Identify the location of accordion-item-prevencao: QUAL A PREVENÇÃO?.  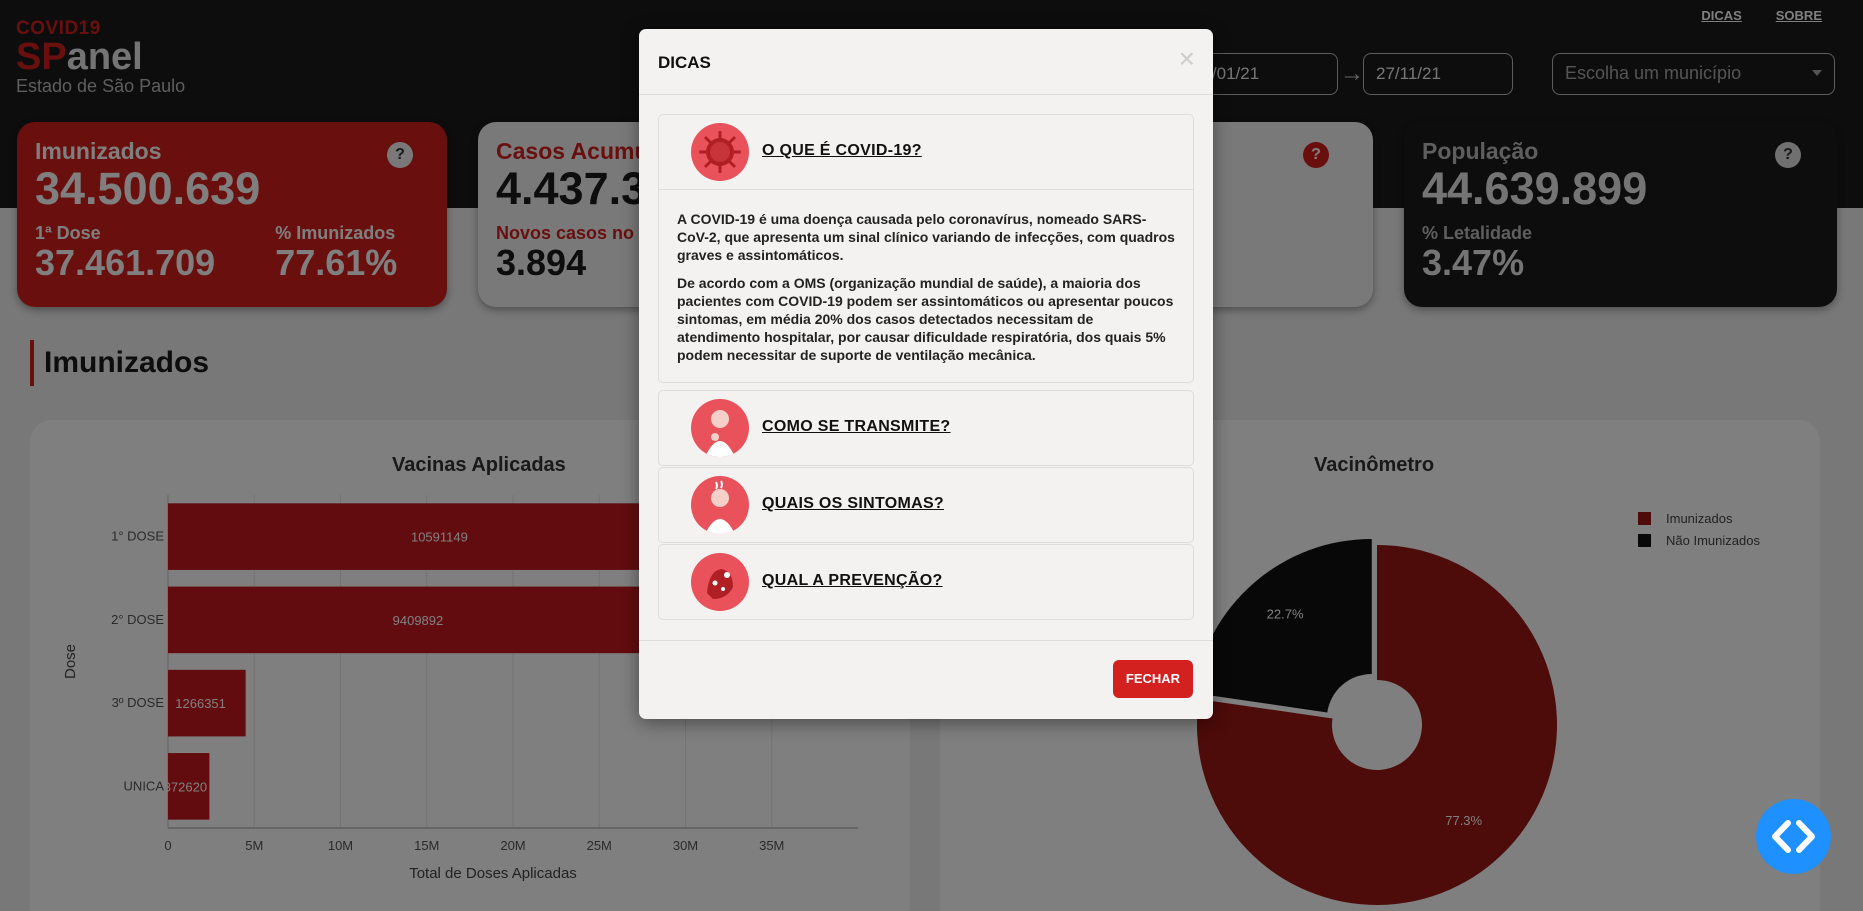
(926, 582).